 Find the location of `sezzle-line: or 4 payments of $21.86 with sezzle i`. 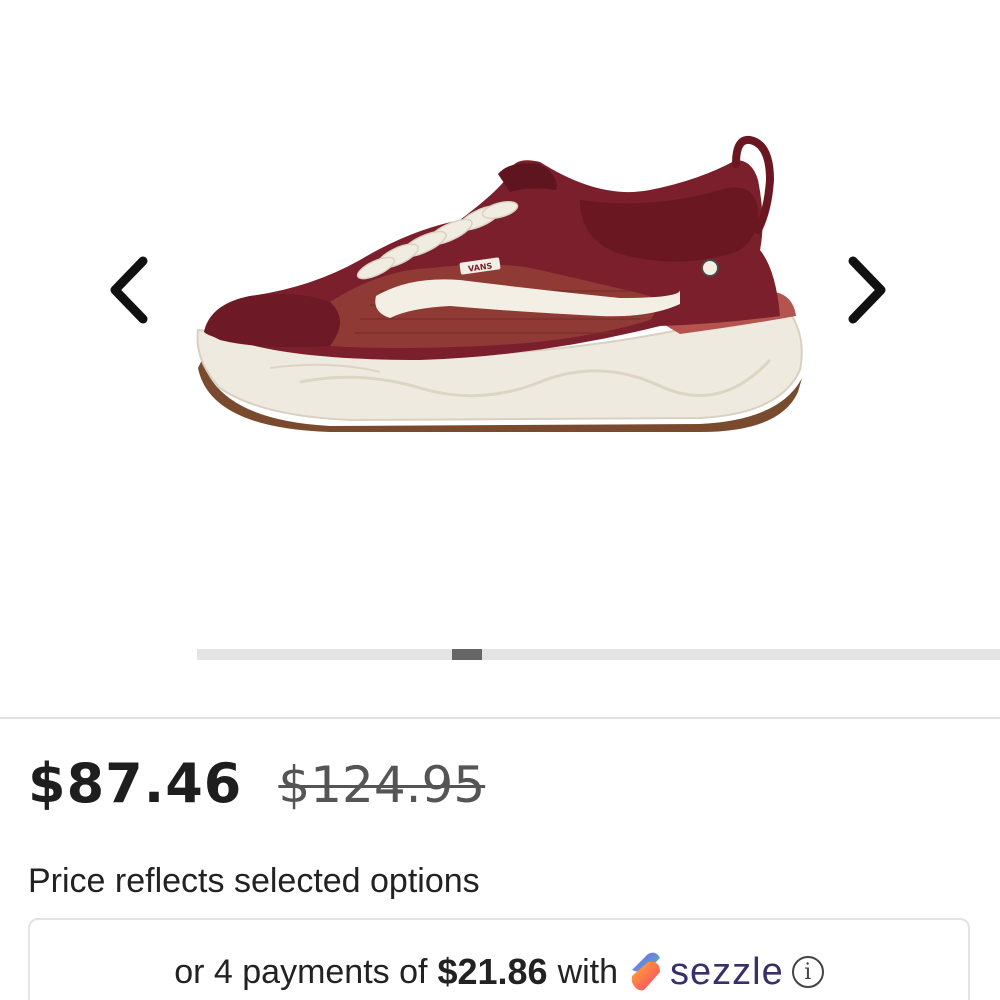

sezzle-line: or 4 payments of $21.86 with sezzle i is located at coordinates (499, 972).